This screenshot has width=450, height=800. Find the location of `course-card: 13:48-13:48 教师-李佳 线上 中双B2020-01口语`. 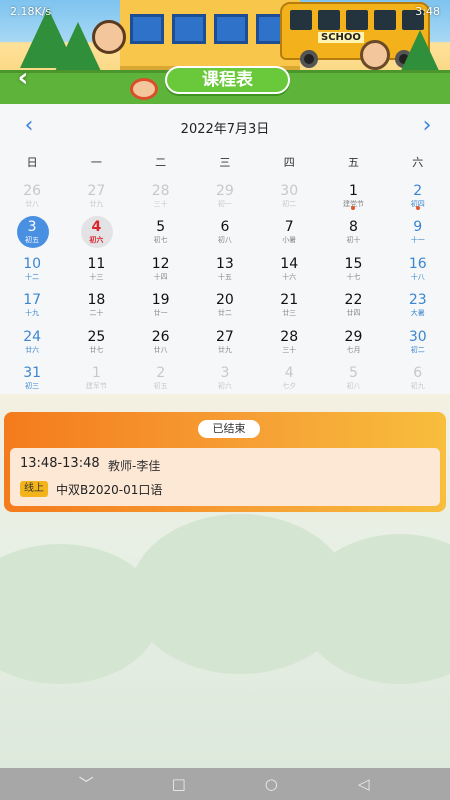

course-card: 13:48-13:48 教师-李佳 线上 中双B2020-01口语 is located at coordinates (225, 477).